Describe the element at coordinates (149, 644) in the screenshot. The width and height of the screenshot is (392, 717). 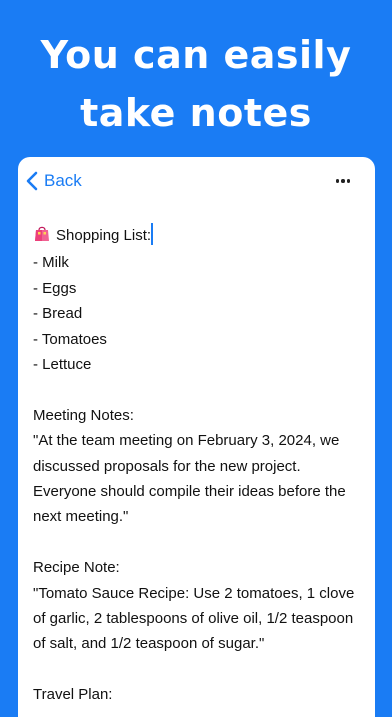
I see `note-line: of salt, and 1/2 teaspoon of sugar."` at that location.